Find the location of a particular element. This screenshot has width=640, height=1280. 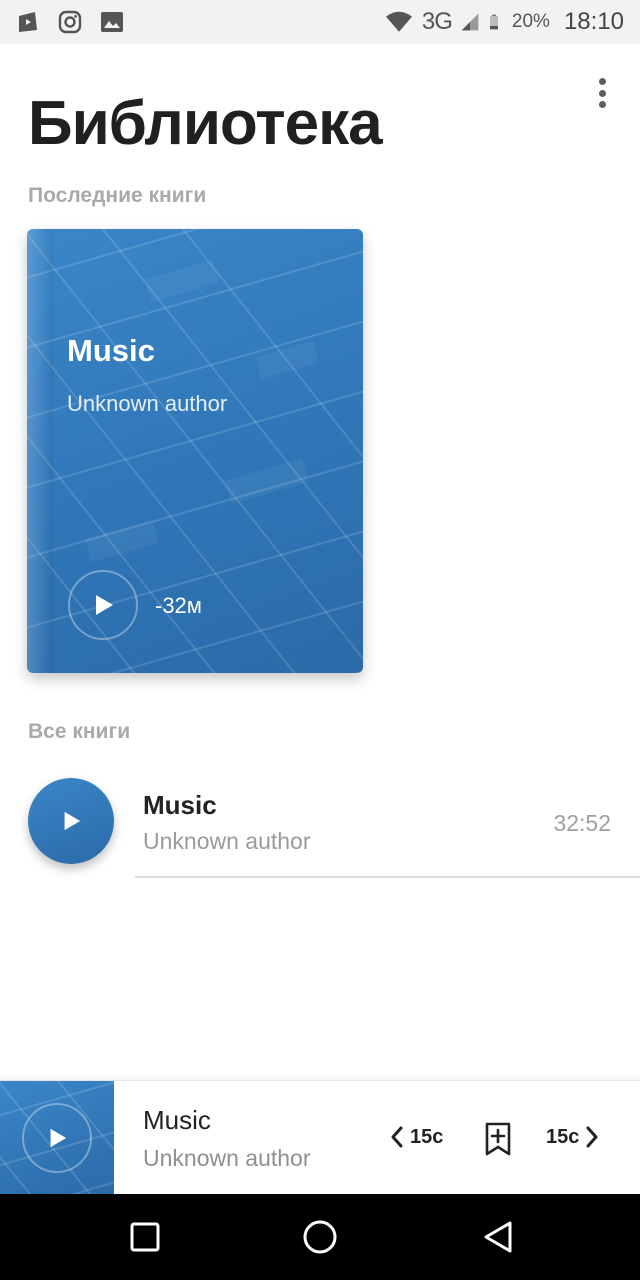

book-spine is located at coordinates (40, 451).